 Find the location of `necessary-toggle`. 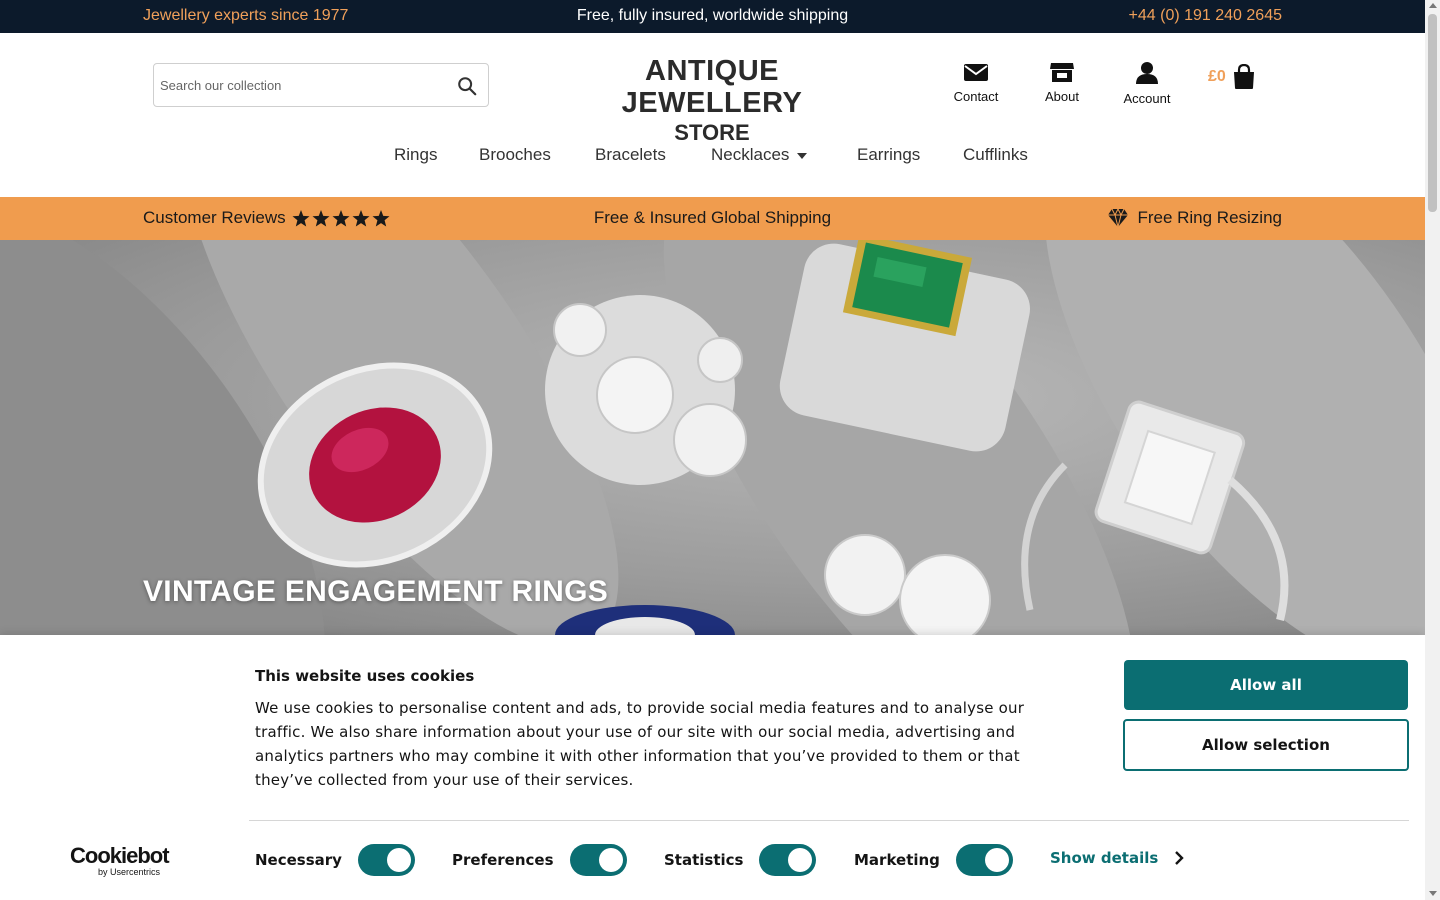

necessary-toggle is located at coordinates (386, 860).